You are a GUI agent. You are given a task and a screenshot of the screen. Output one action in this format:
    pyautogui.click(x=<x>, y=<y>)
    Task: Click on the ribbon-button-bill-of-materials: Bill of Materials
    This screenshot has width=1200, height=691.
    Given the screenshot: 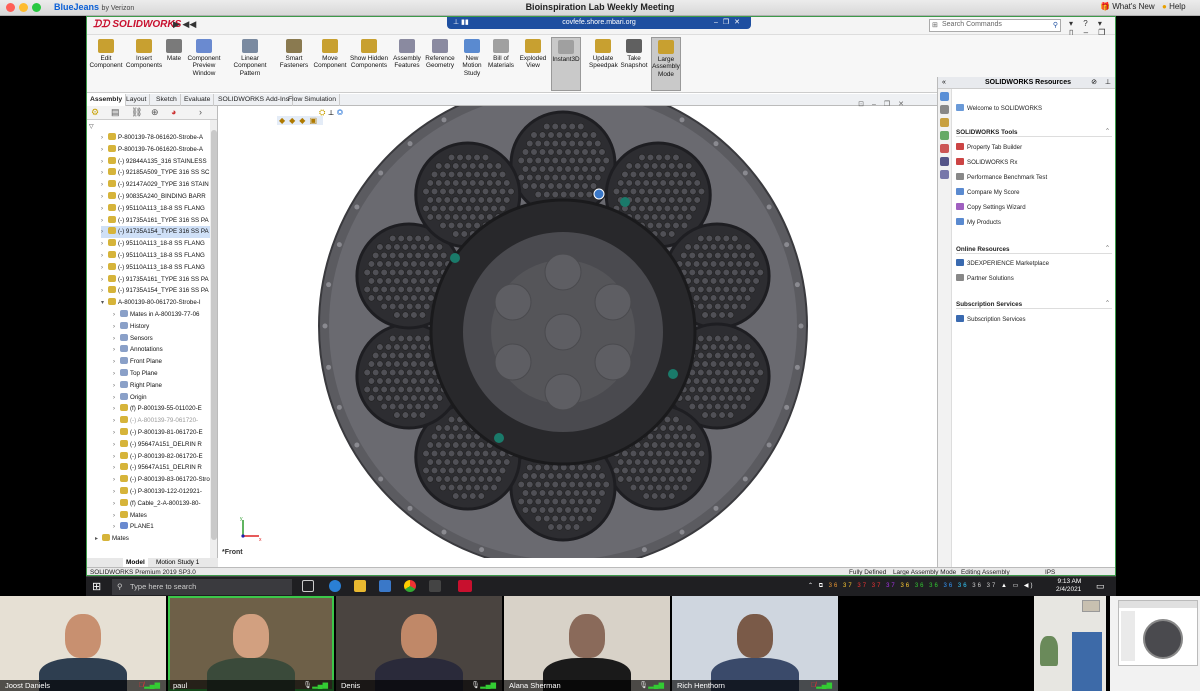 What is the action you would take?
    pyautogui.click(x=501, y=64)
    